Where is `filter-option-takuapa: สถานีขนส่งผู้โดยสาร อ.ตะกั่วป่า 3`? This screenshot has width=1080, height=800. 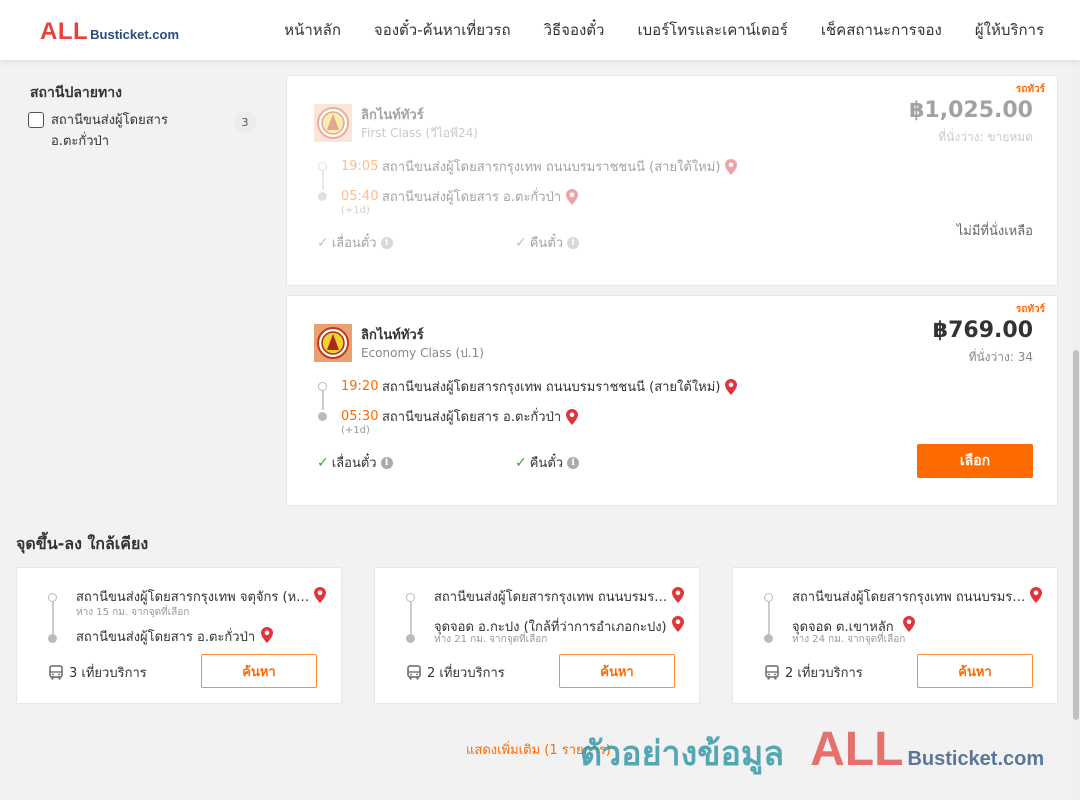
filter-option-takuapa: สถานีขนส่งผู้โดยสาร อ.ตะกั่วป่า 3 is located at coordinates (142, 131).